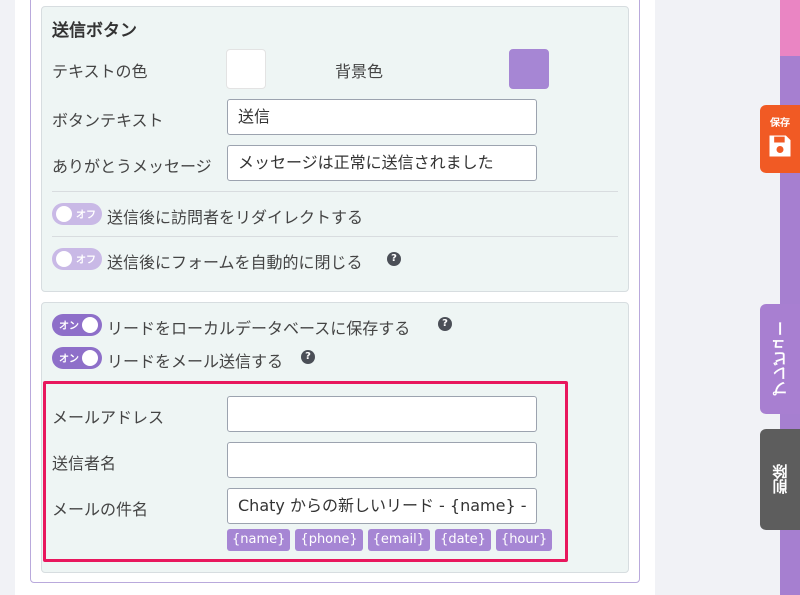  I want to click on email-address-label: メールアドレス, so click(108, 417).